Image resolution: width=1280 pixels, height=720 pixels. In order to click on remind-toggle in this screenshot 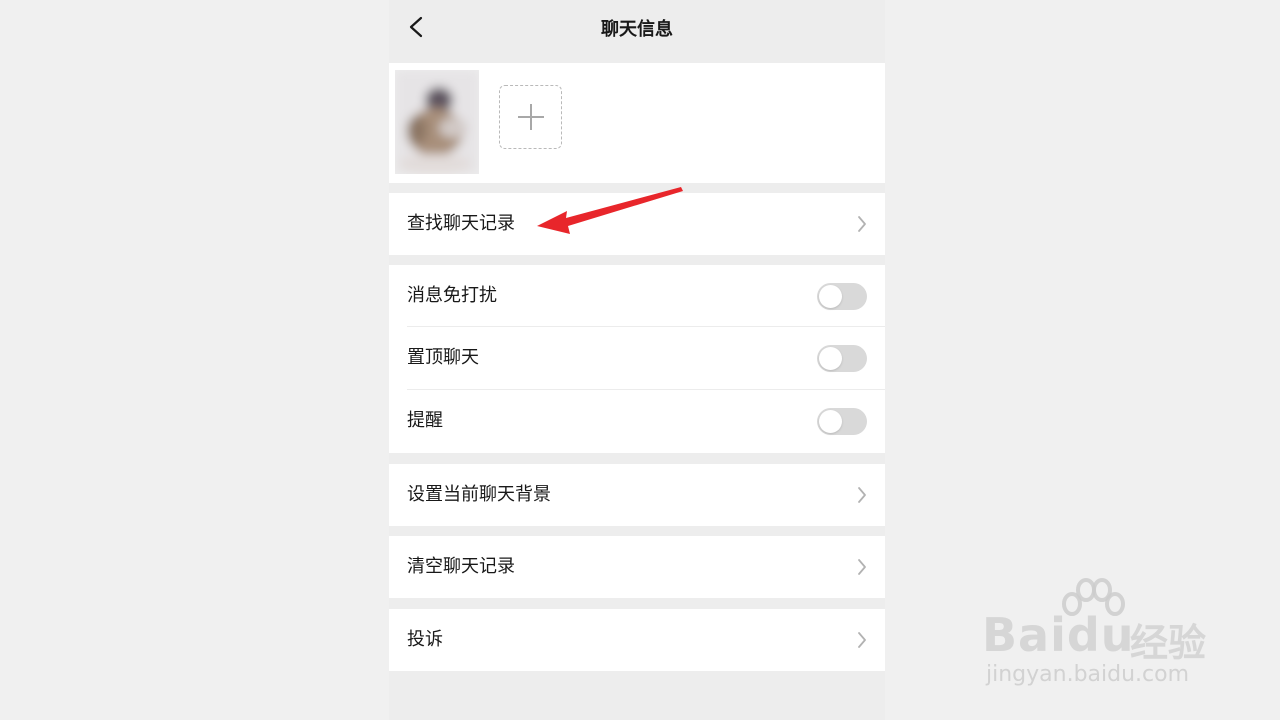, I will do `click(842, 421)`.